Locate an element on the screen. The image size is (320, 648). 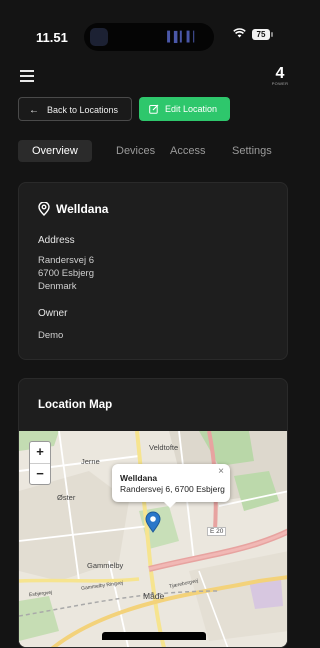
audio-wave-icon: ▍▌▎▍▏ is located at coordinates (184, 37).